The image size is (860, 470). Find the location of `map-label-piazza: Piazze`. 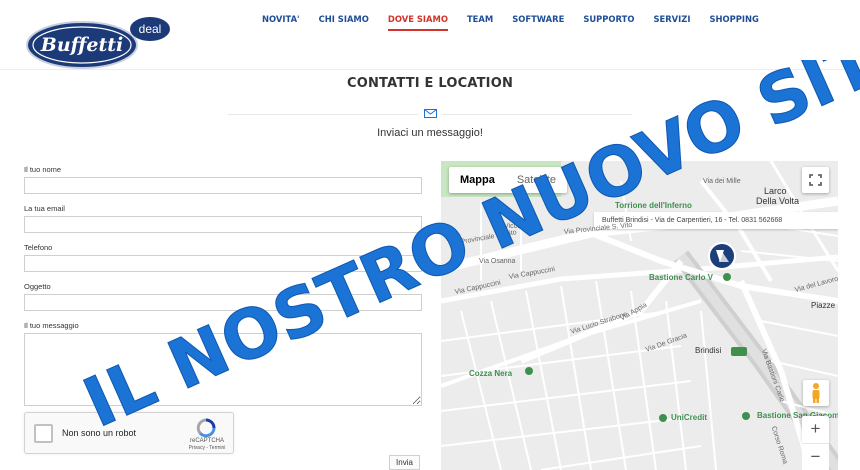

map-label-piazza: Piazze is located at coordinates (823, 305).